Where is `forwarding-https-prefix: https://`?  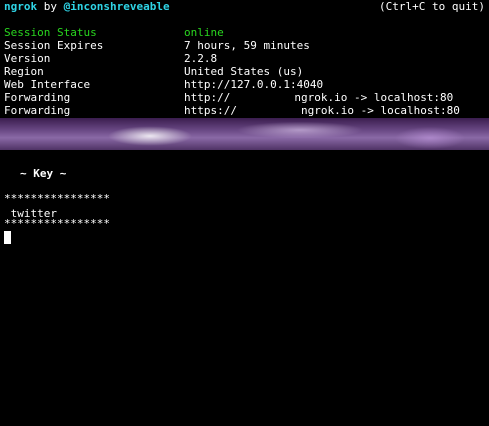
forwarding-https-prefix: https:// is located at coordinates (210, 110).